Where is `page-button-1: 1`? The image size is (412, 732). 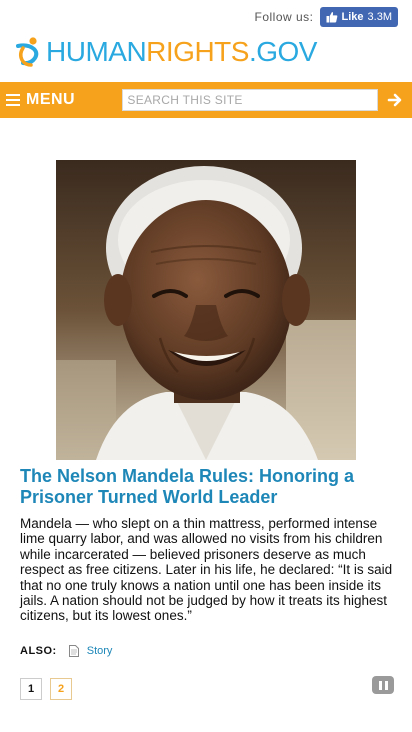 page-button-1: 1 is located at coordinates (31, 689).